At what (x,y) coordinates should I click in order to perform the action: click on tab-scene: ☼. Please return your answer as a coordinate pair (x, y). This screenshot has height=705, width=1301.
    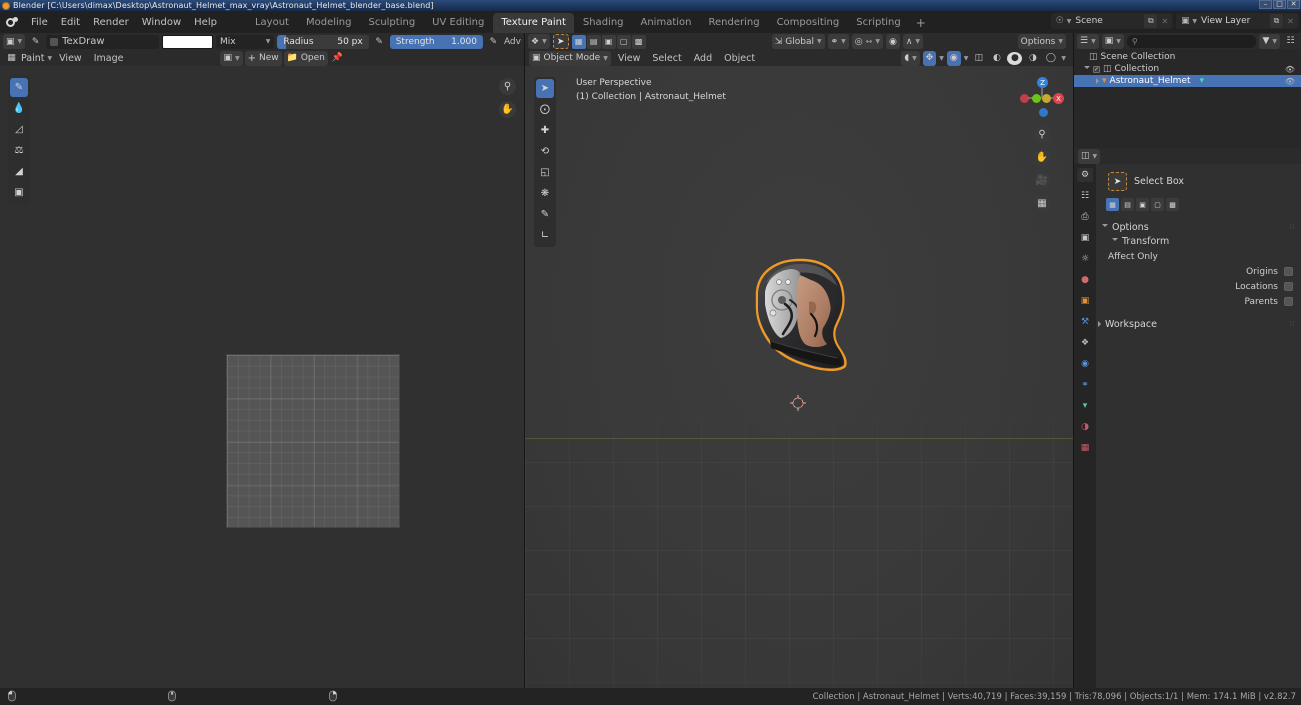
    Looking at the image, I should click on (1085, 259).